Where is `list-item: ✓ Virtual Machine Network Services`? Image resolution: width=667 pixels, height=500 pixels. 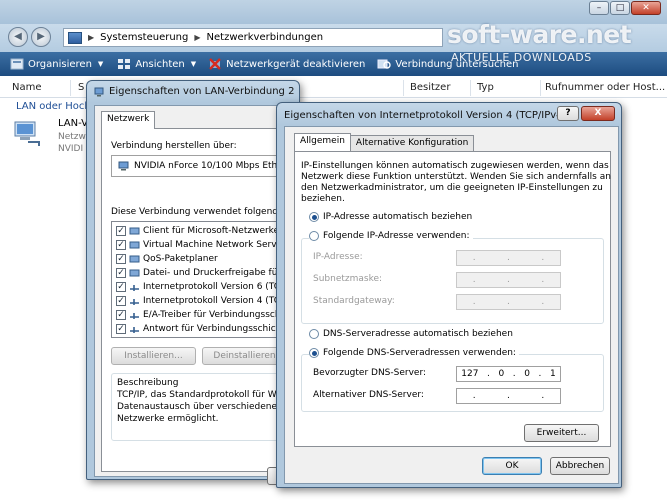
list-item: ✓ Virtual Machine Network Services is located at coordinates (205, 245).